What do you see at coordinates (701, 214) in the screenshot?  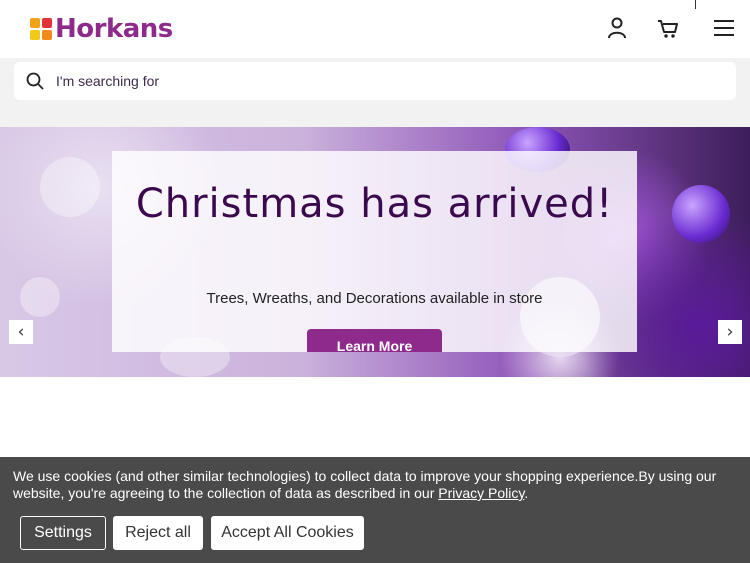 I see `ornament-bauble` at bounding box center [701, 214].